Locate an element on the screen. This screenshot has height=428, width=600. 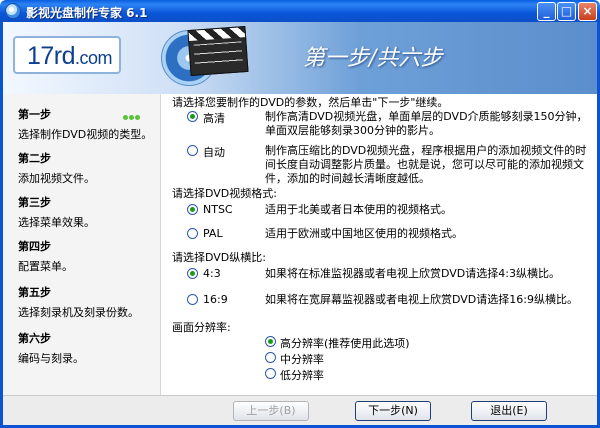
resolution-heading: 画面分辨率: is located at coordinates (201, 327).